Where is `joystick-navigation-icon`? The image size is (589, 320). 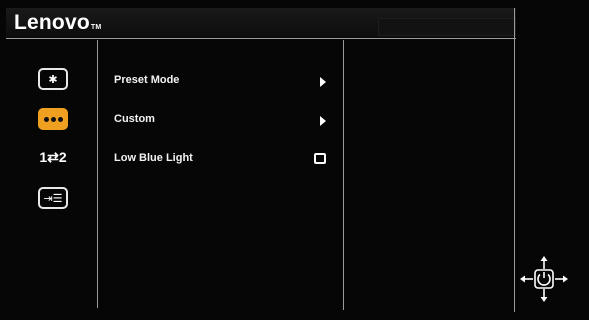 joystick-navigation-icon is located at coordinates (544, 279).